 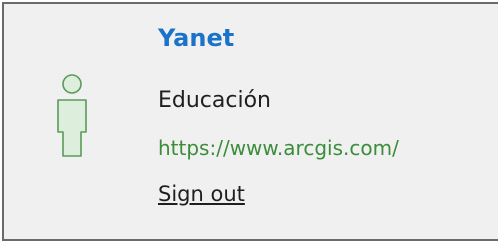 What do you see at coordinates (201, 194) in the screenshot?
I see `sign-out-link: Sign out` at bounding box center [201, 194].